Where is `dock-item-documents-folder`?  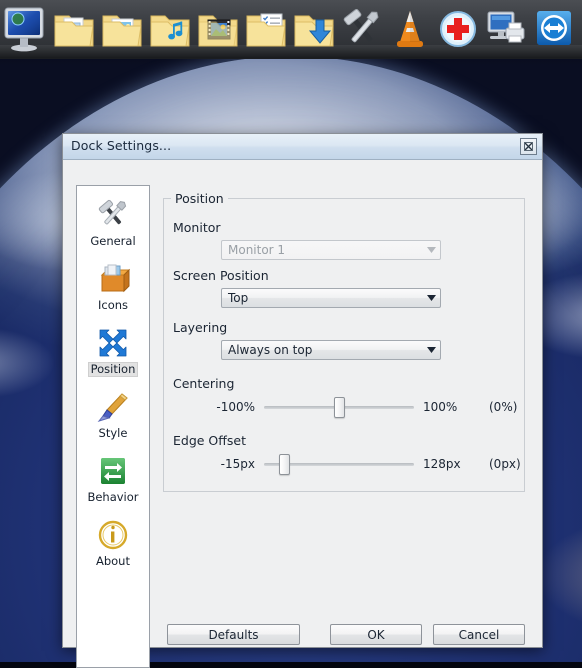
dock-item-documents-folder is located at coordinates (73, 27).